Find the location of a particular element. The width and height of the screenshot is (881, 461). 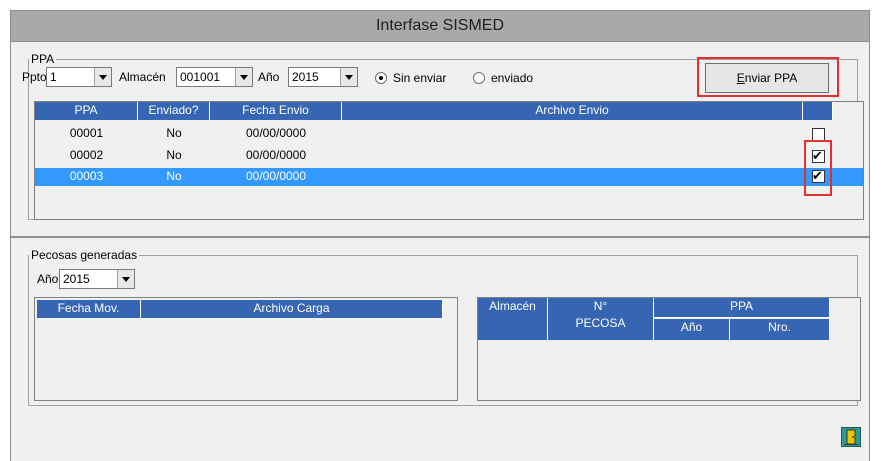

almacen-value: 001001 is located at coordinates (200, 77).